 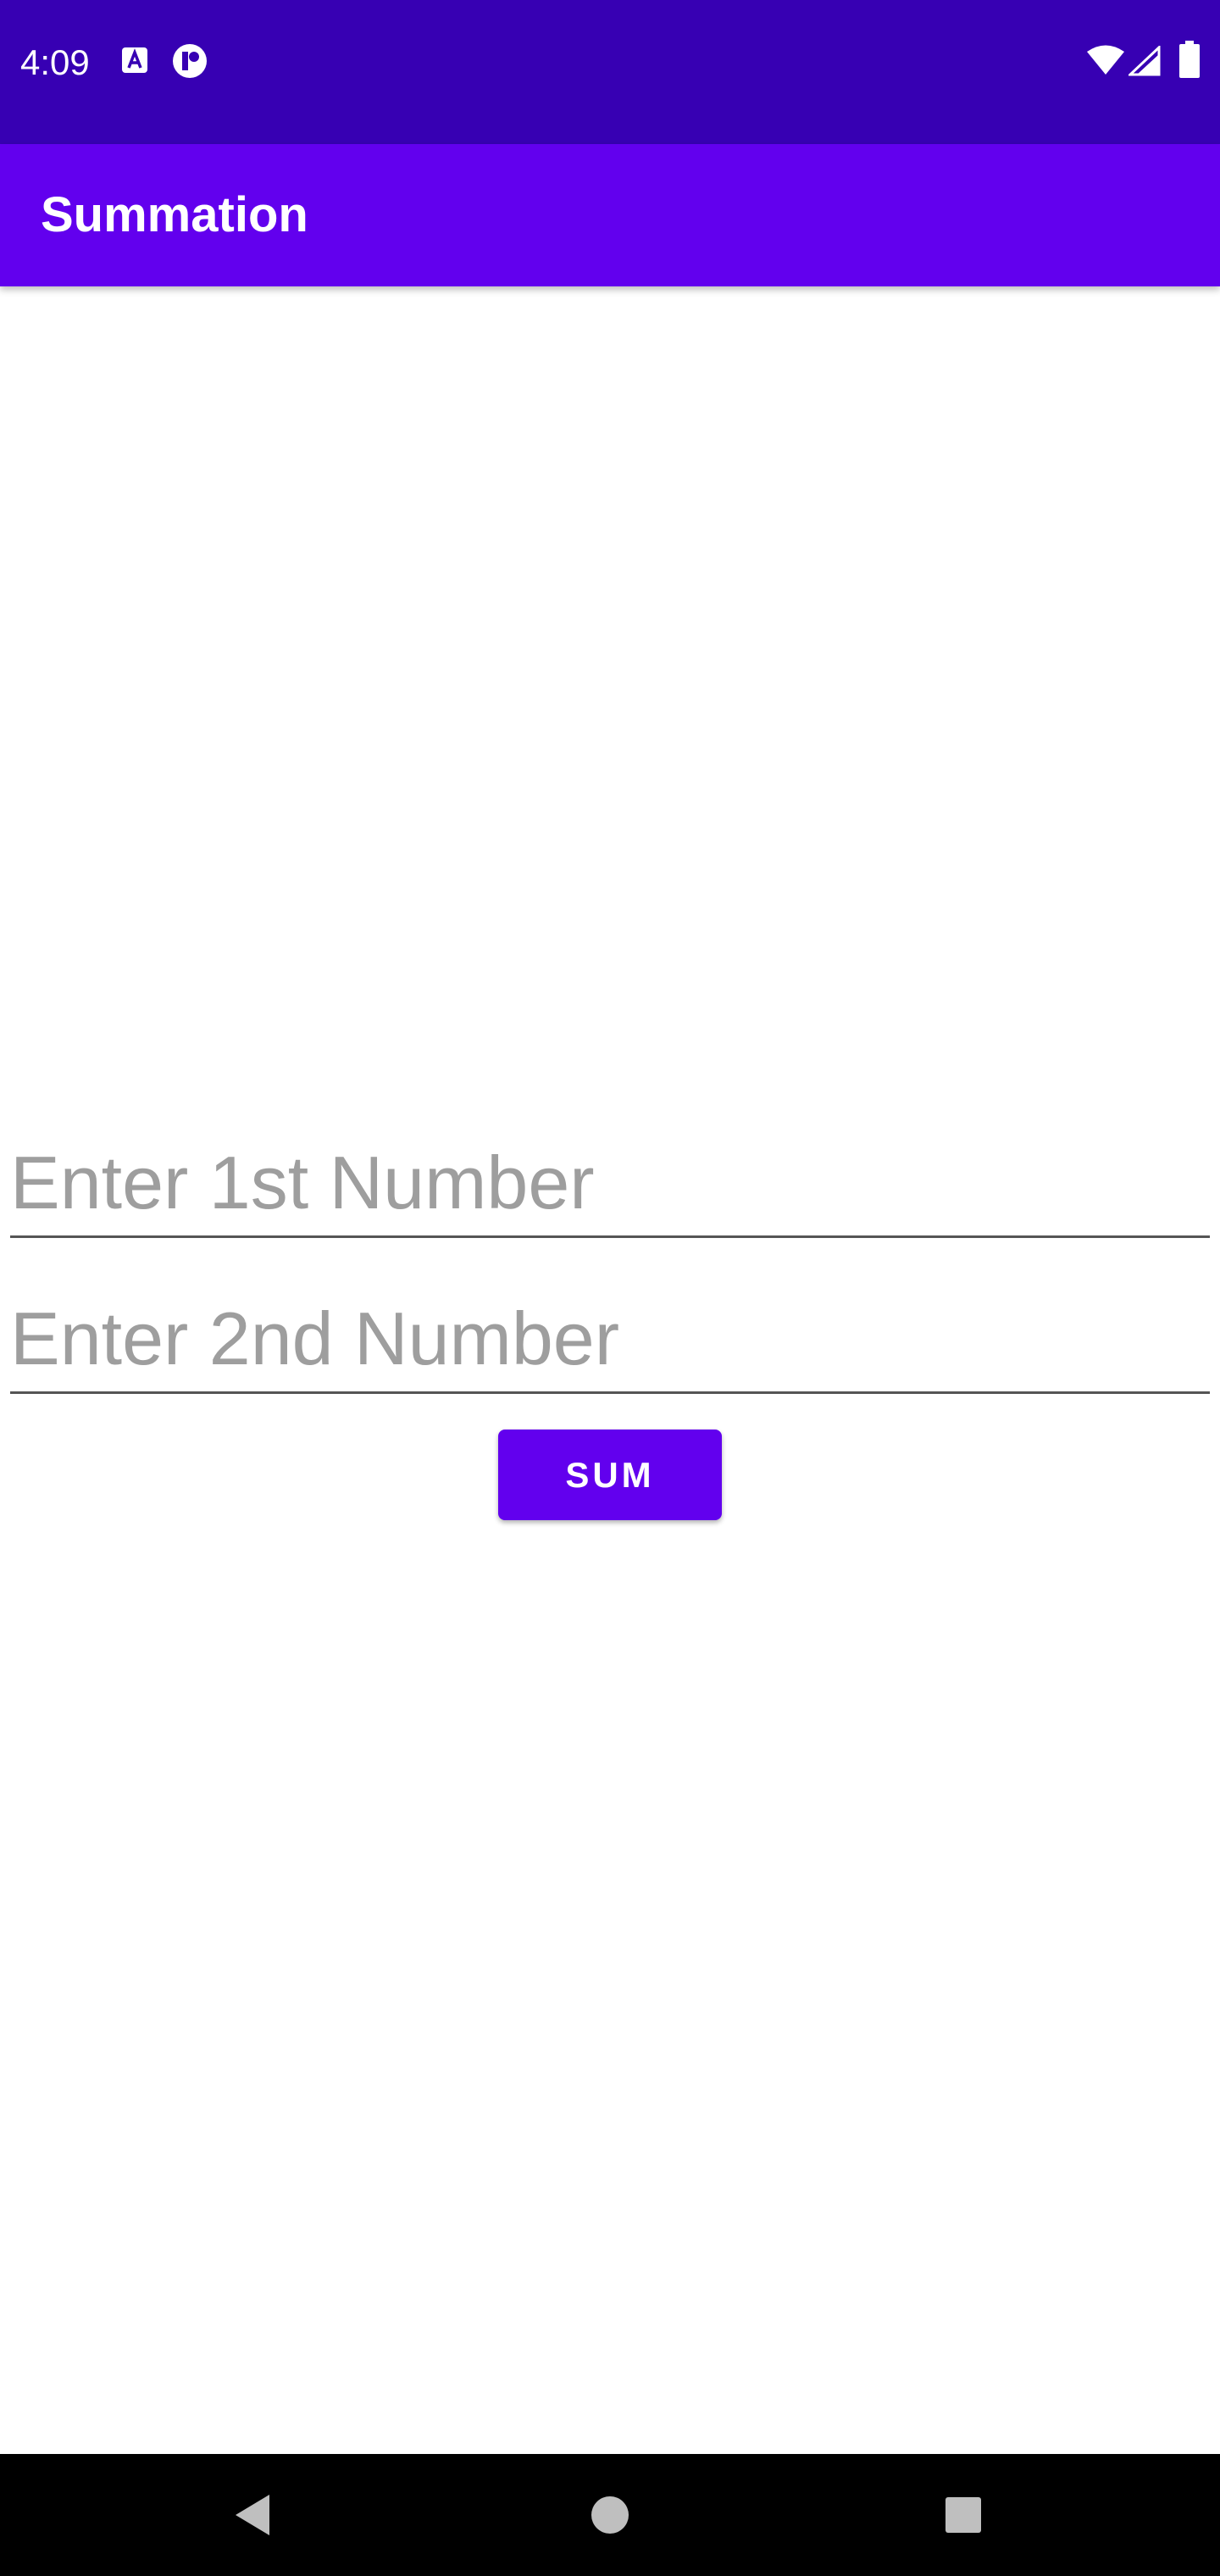 I want to click on navigation-bar, so click(x=610, y=2515).